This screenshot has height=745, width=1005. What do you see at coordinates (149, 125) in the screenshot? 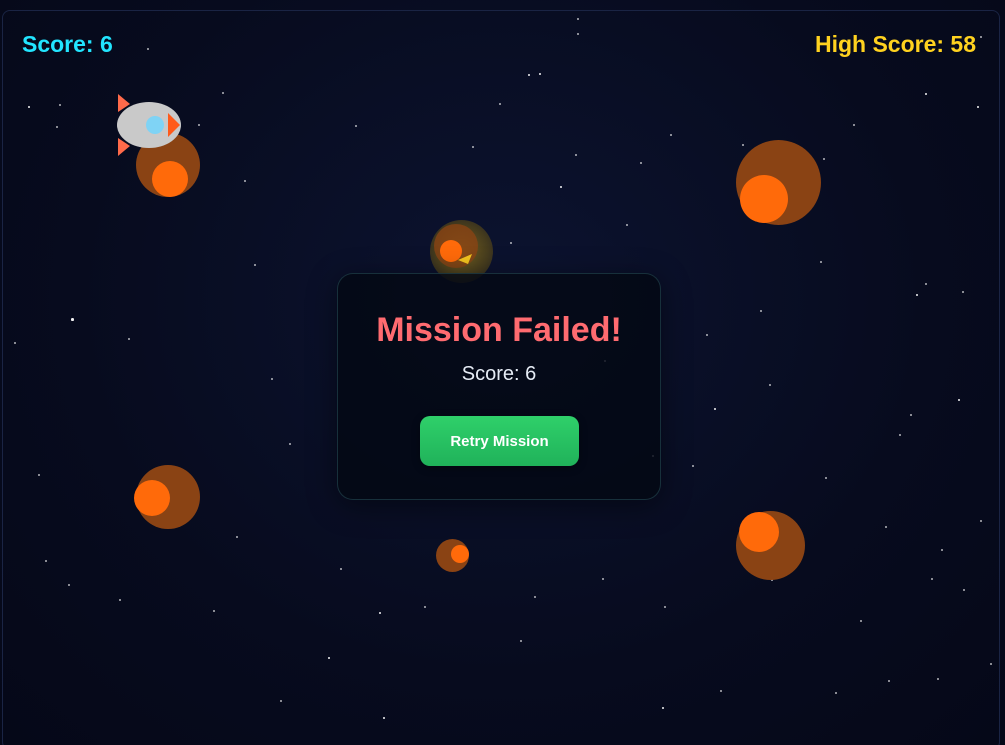
I see `rocket-ship` at bounding box center [149, 125].